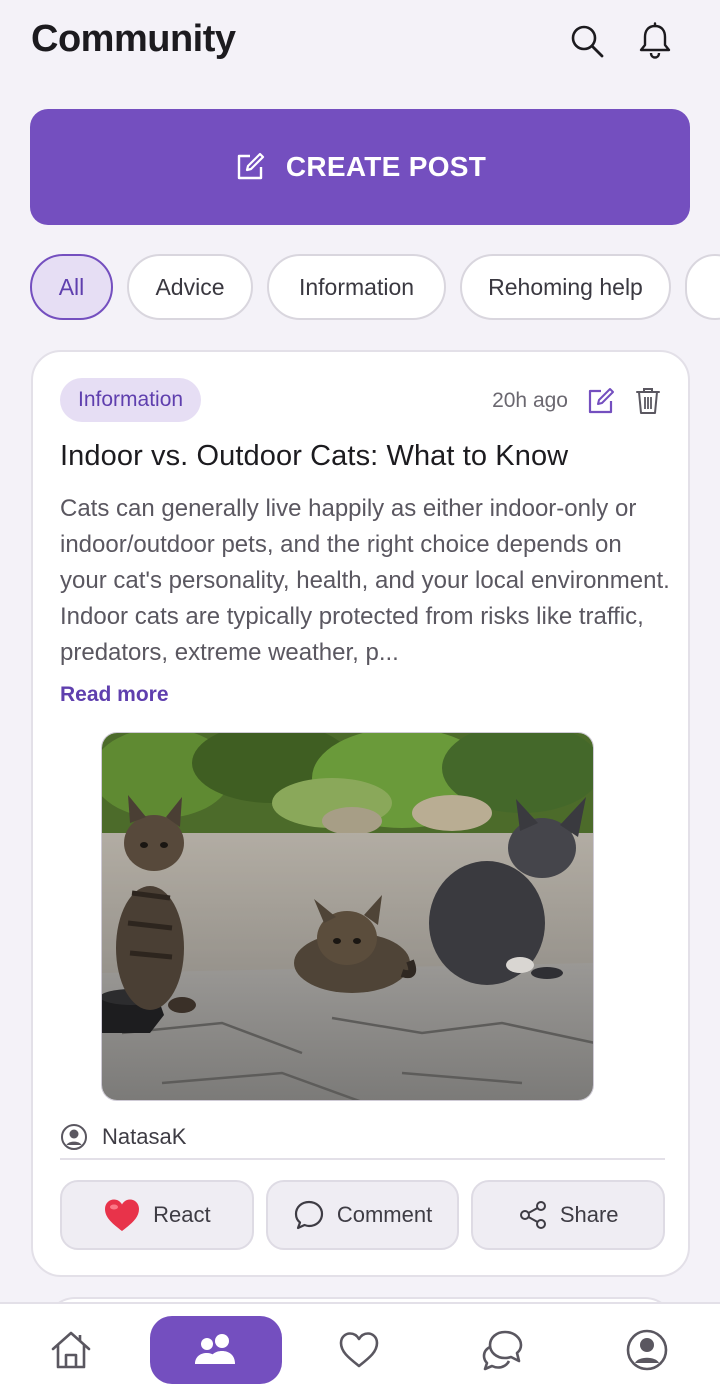  I want to click on category-filter-bar: All Advice Information Rehoming help, so click(375, 288).